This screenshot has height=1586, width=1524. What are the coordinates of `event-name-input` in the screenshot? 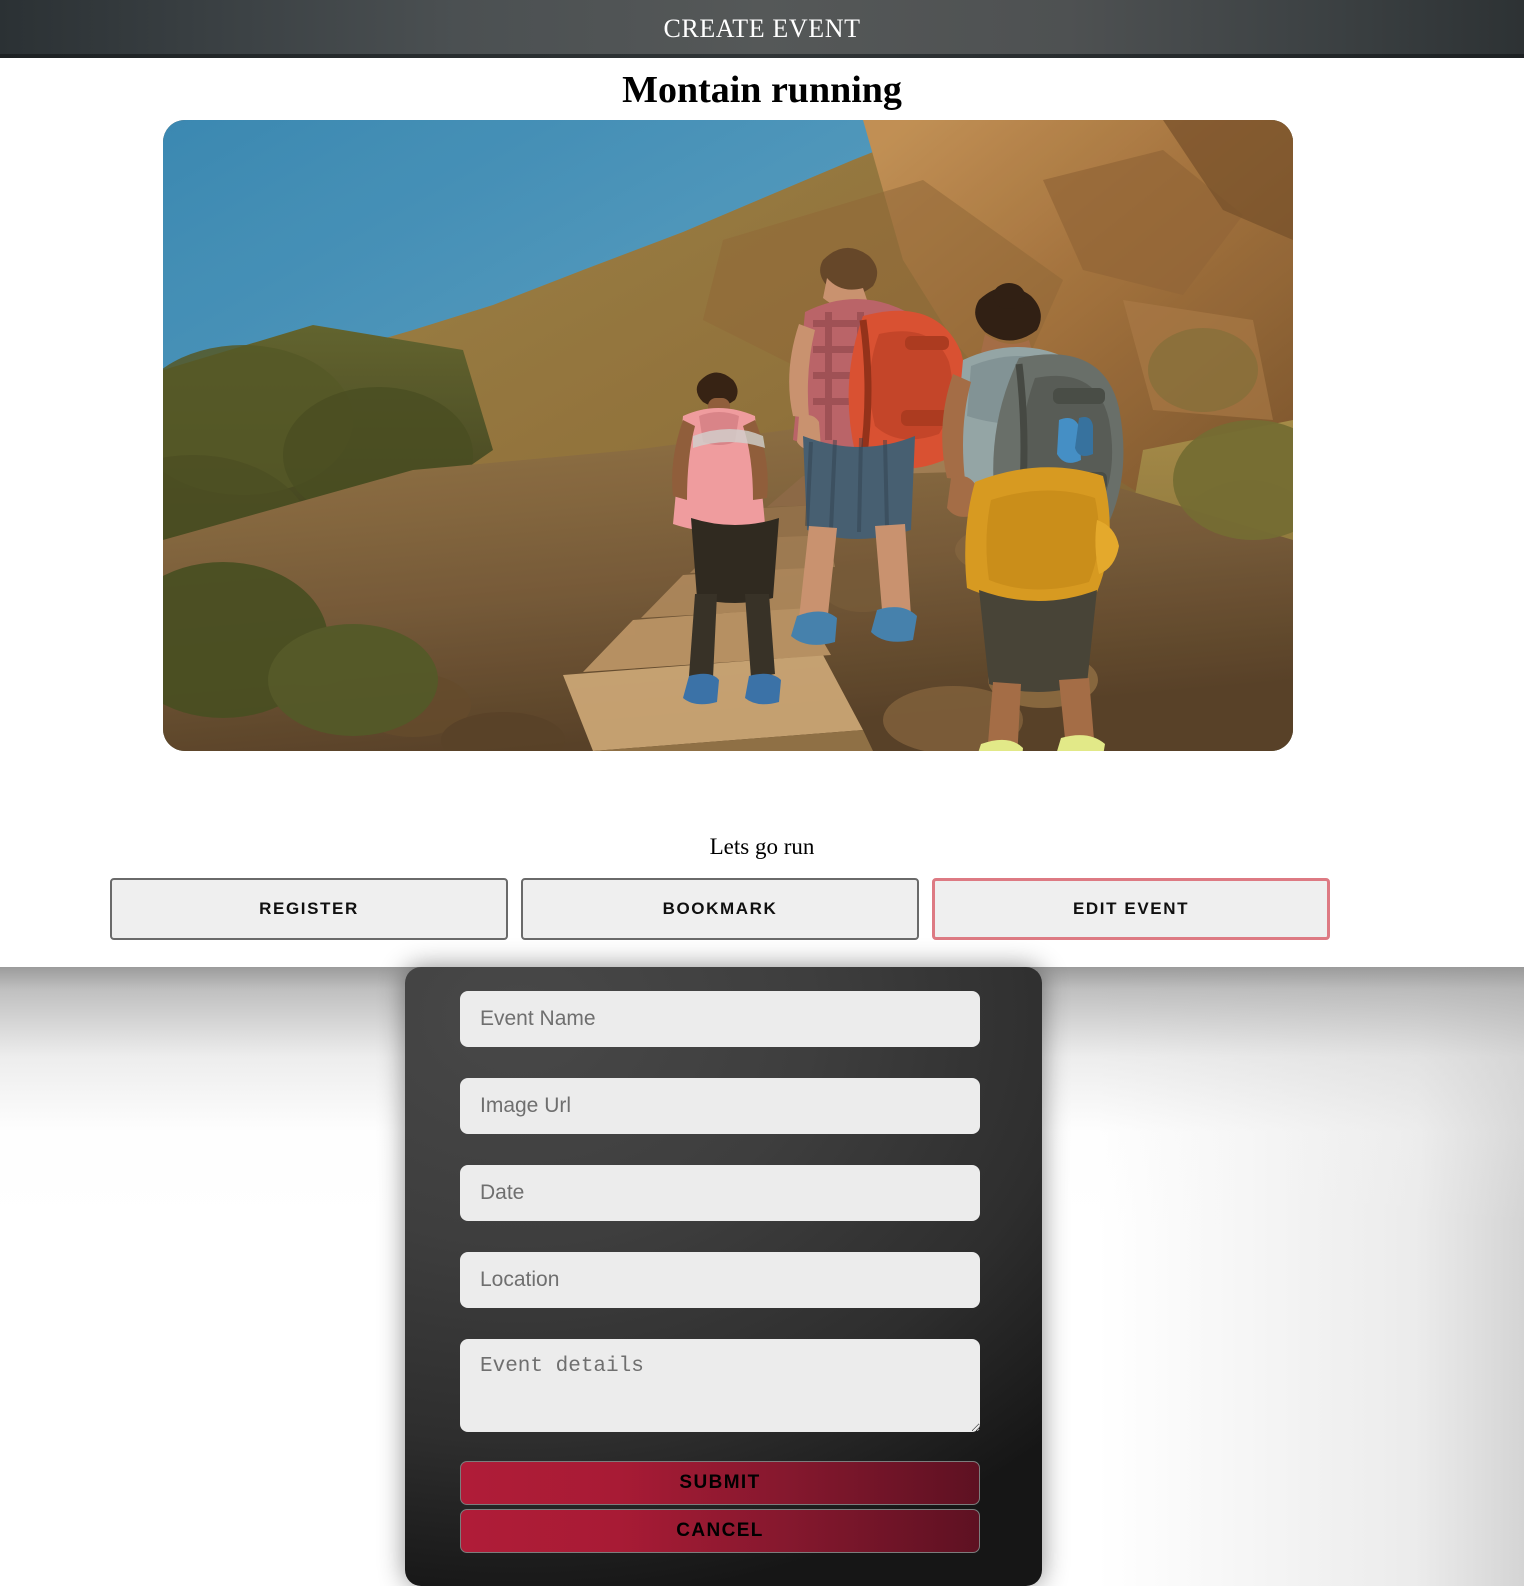 It's located at (720, 1019).